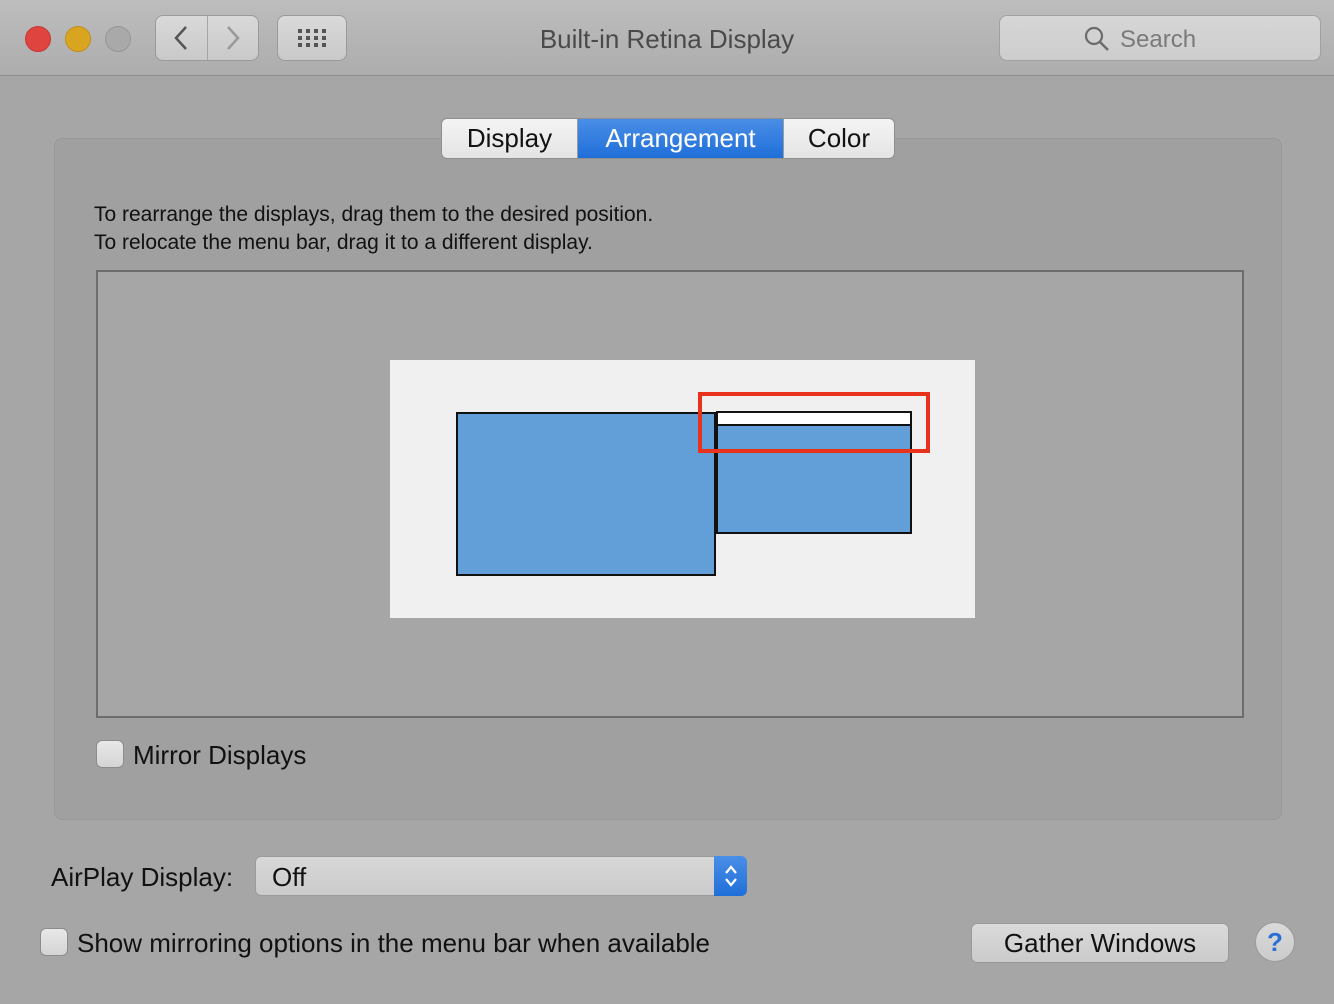  I want to click on search-placeholder: Search, so click(1158, 39).